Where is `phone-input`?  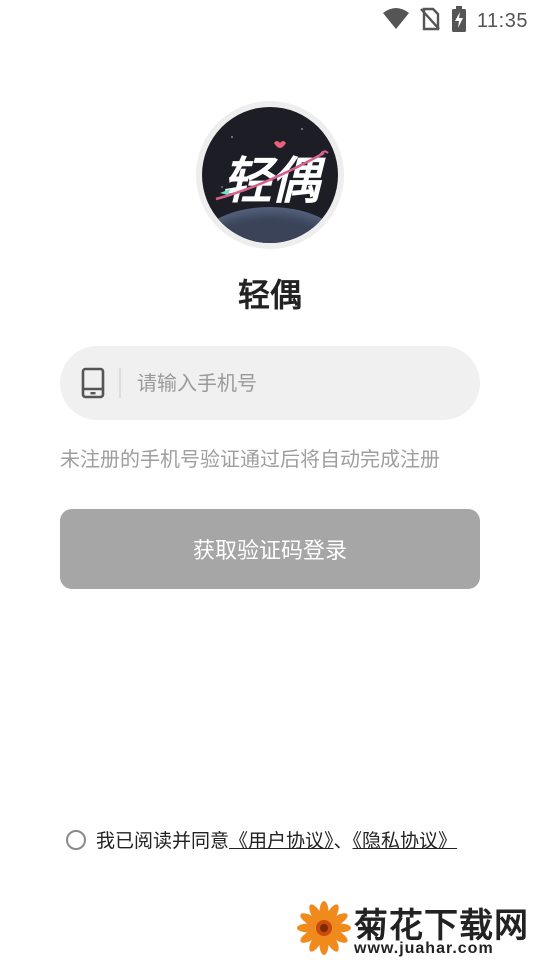 phone-input is located at coordinates (297, 383).